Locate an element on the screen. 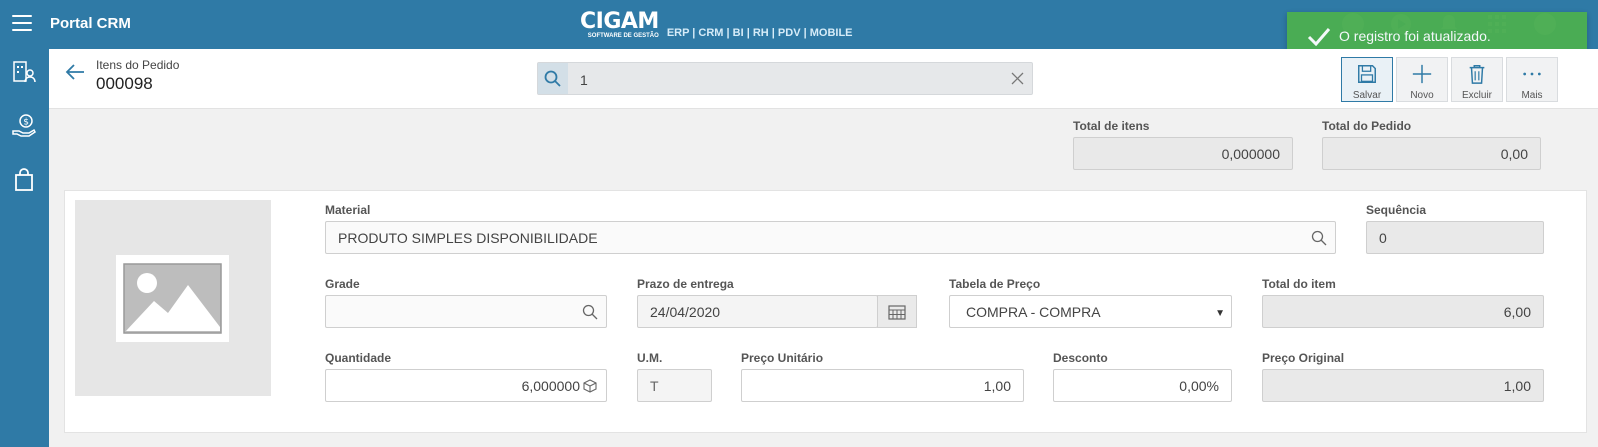  material-label: Material is located at coordinates (348, 210).